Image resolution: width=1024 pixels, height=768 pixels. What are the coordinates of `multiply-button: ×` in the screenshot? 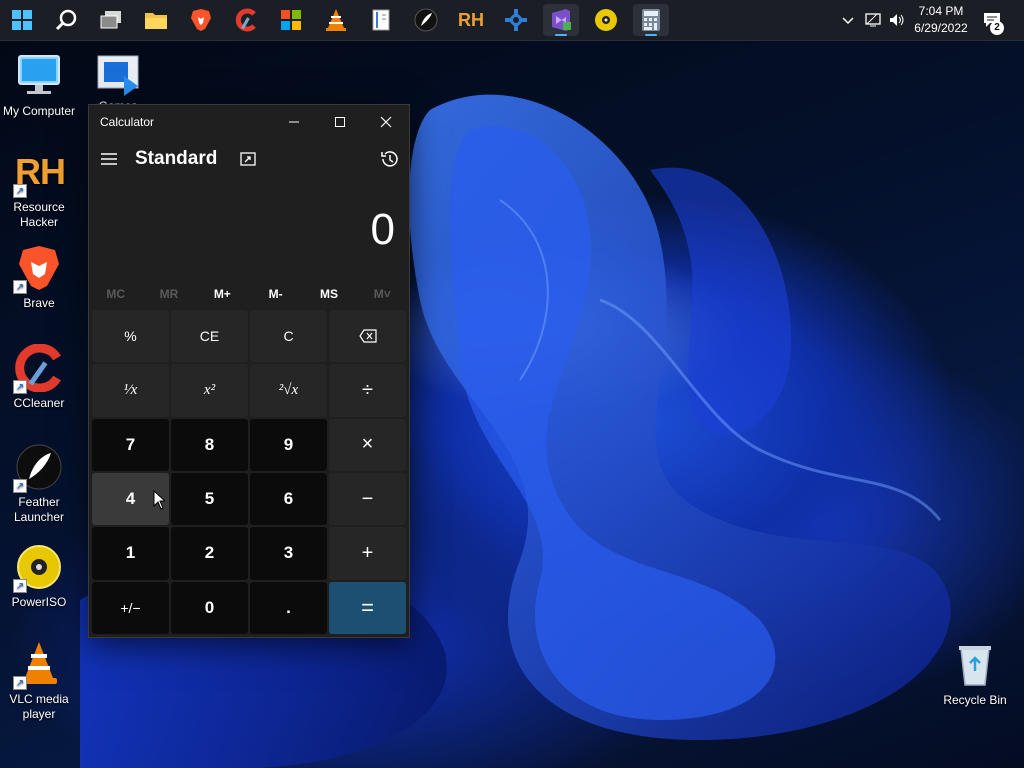 It's located at (367, 444).